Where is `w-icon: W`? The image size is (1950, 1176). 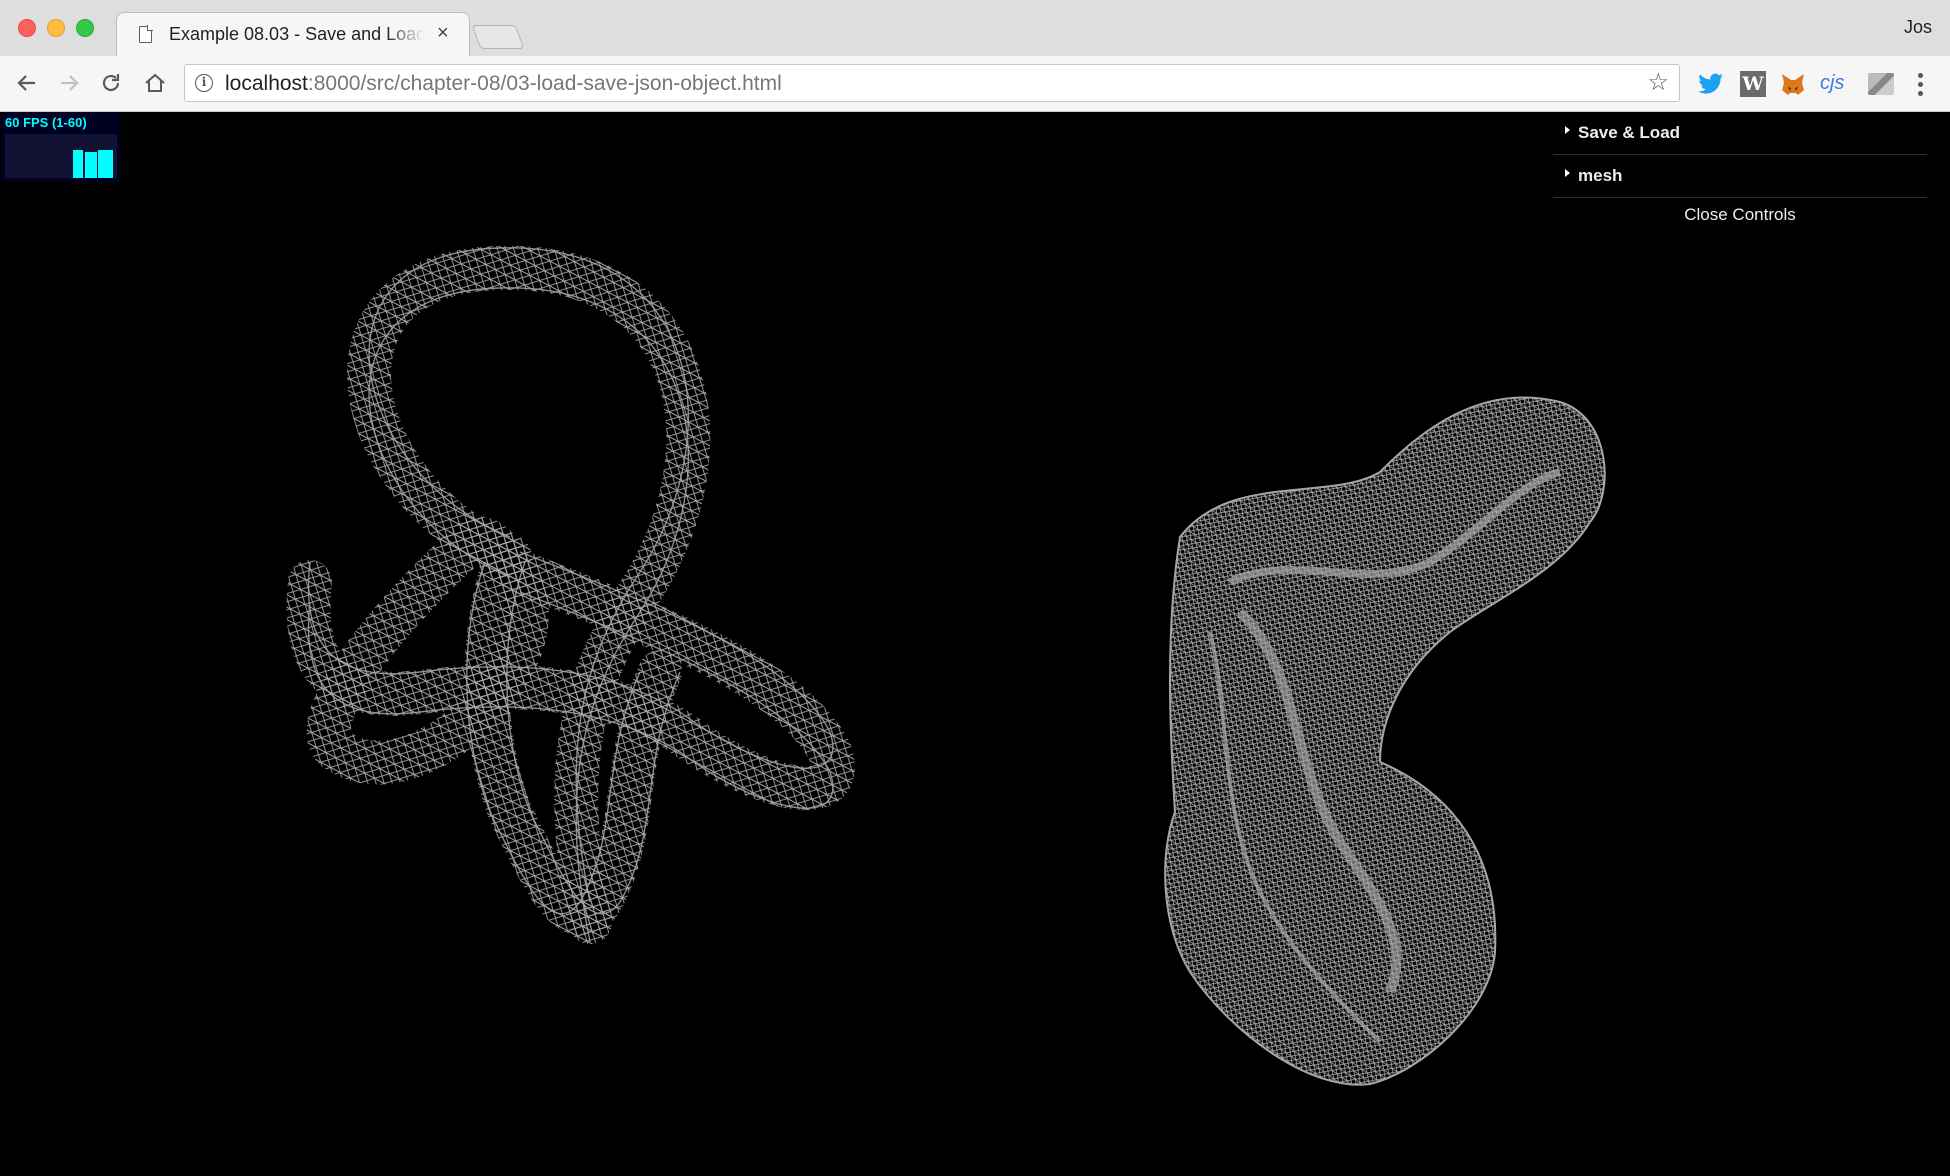
w-icon: W is located at coordinates (1753, 84).